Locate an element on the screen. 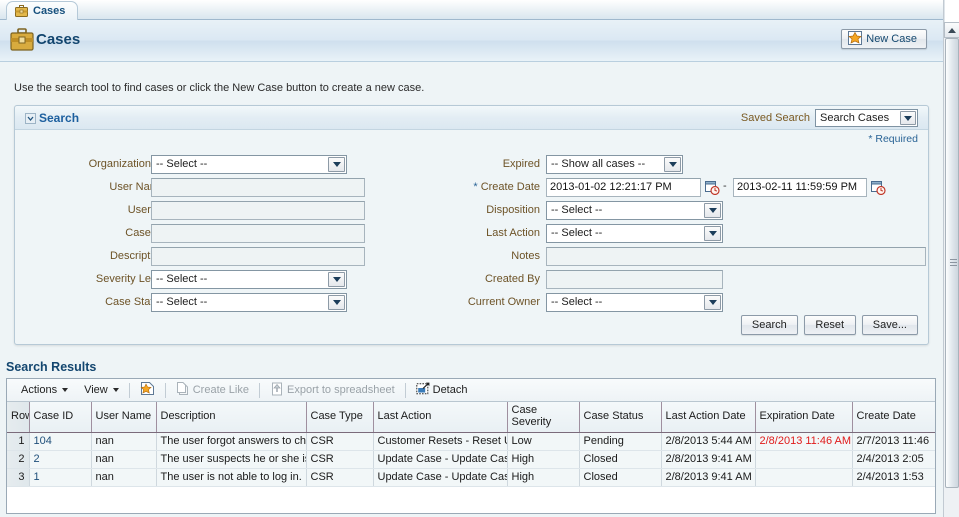 The image size is (959, 517). organization-id-value: -- Select -- is located at coordinates (182, 164).